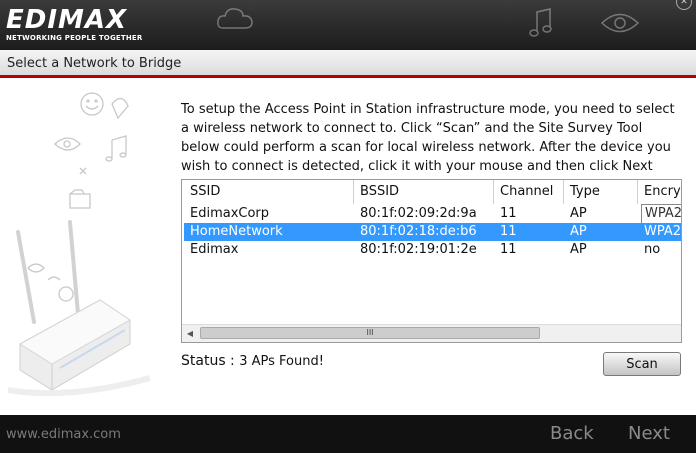 This screenshot has width=696, height=453. I want to click on music-note-icon, so click(540, 22).